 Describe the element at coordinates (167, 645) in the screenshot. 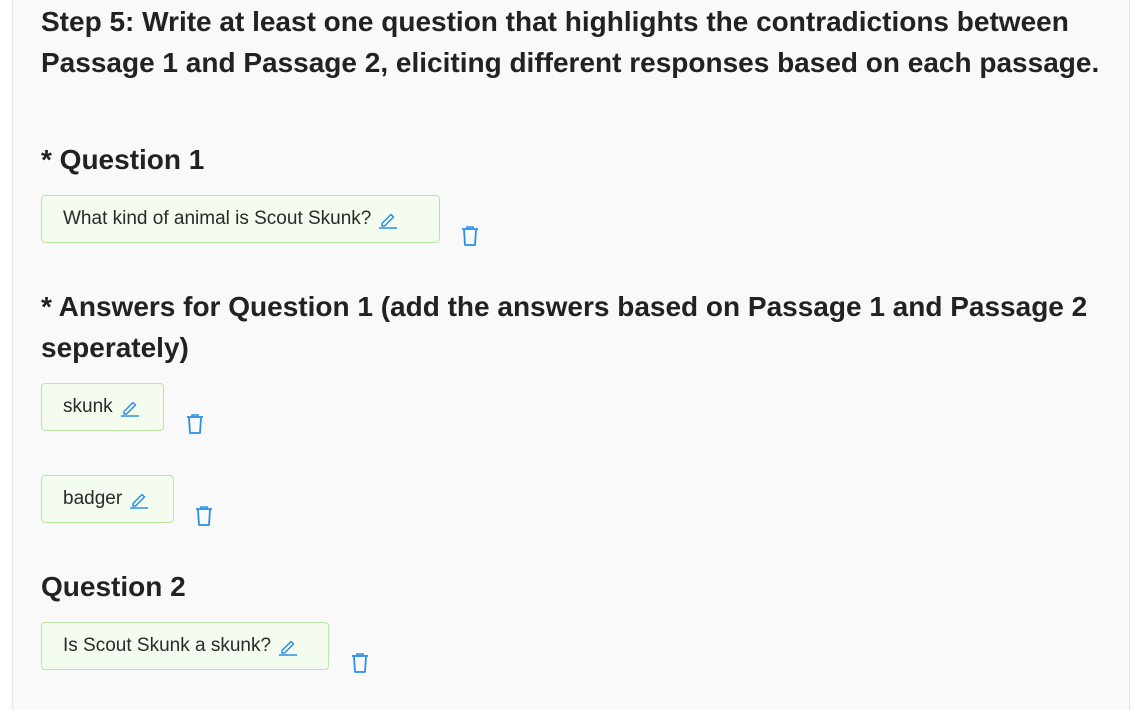

I see `question-2-text: Is Scout Skunk a skunk?` at that location.